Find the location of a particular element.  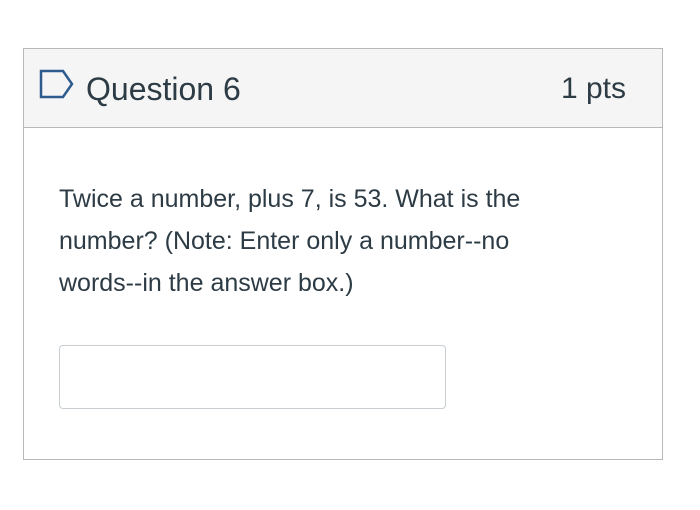

flag-icon is located at coordinates (57, 84).